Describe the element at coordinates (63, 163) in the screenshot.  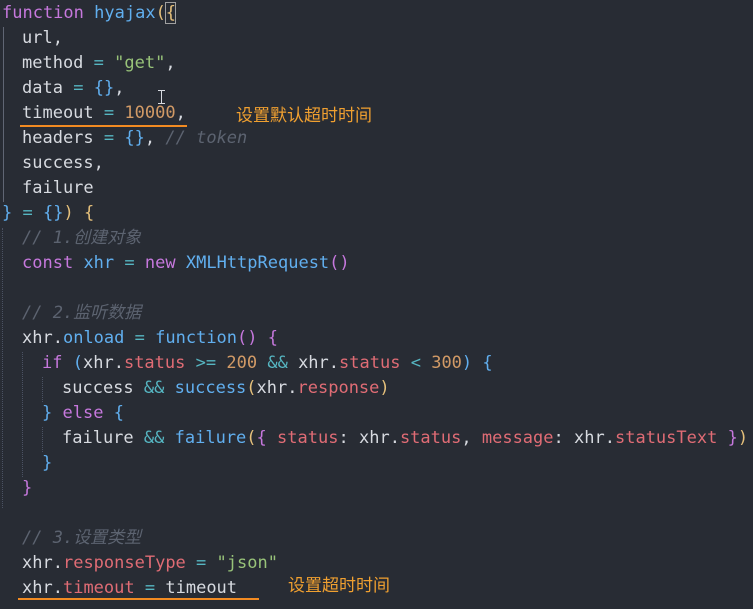
I see `param: success,` at that location.